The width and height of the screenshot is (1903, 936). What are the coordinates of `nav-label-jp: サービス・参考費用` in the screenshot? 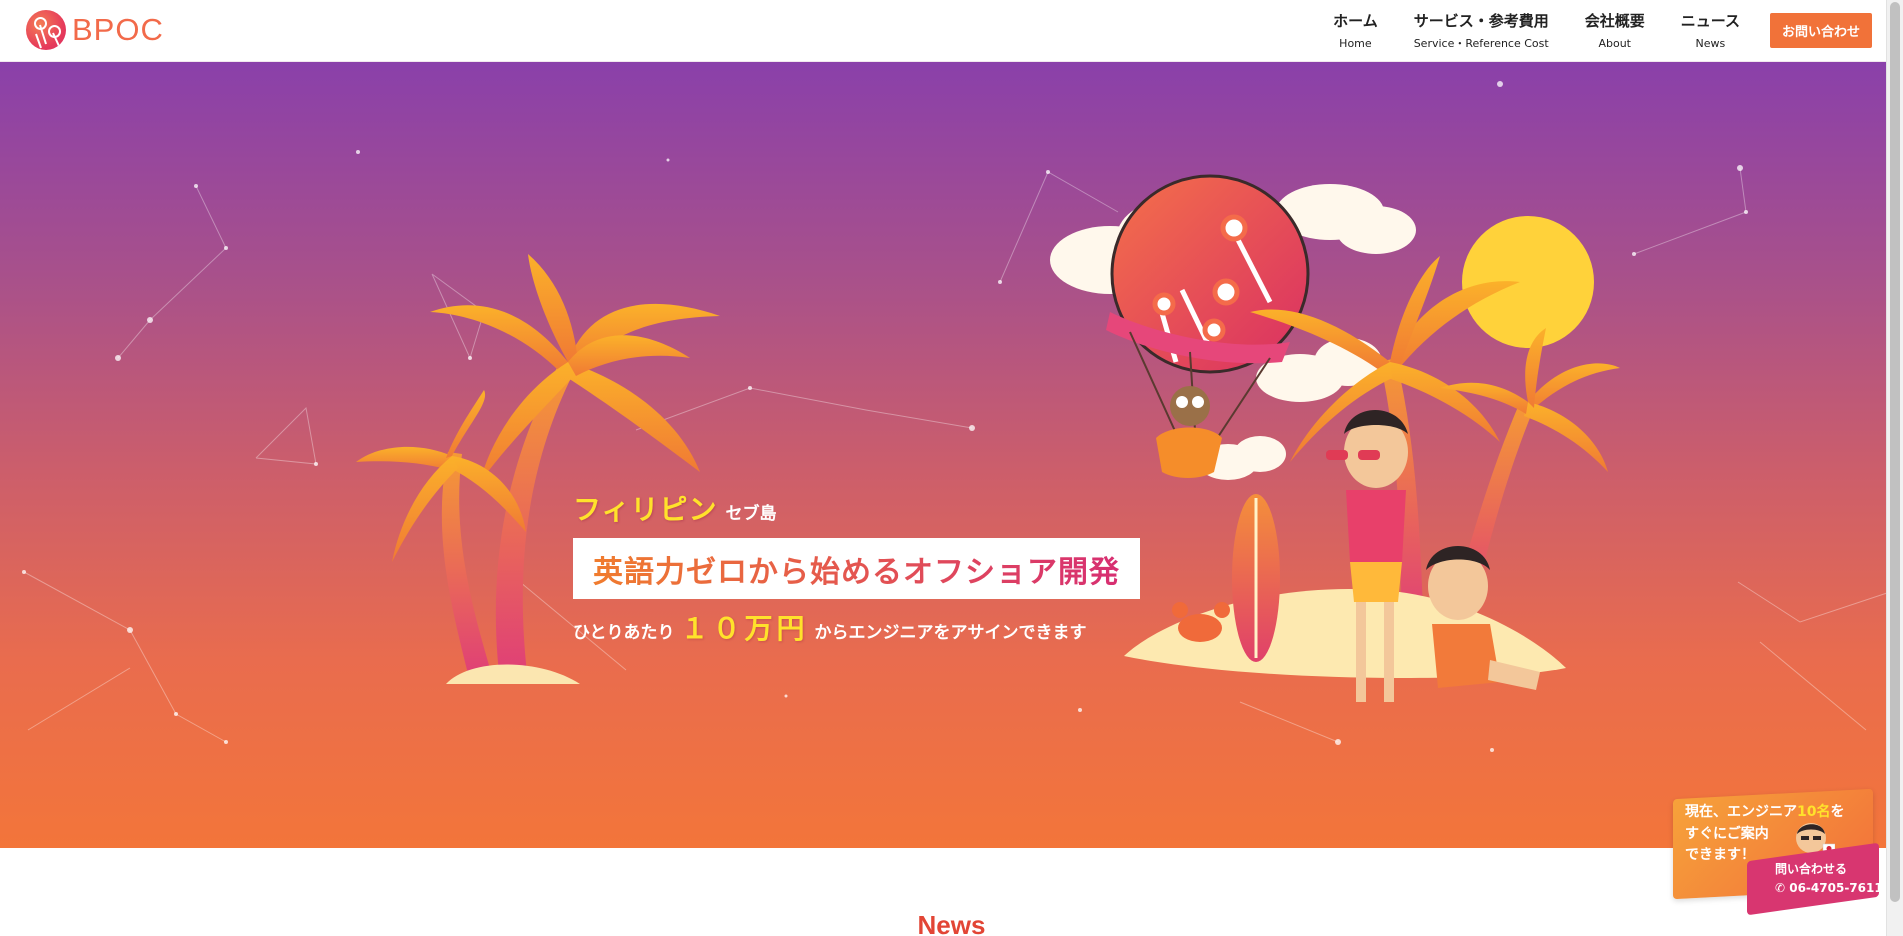 It's located at (1481, 20).